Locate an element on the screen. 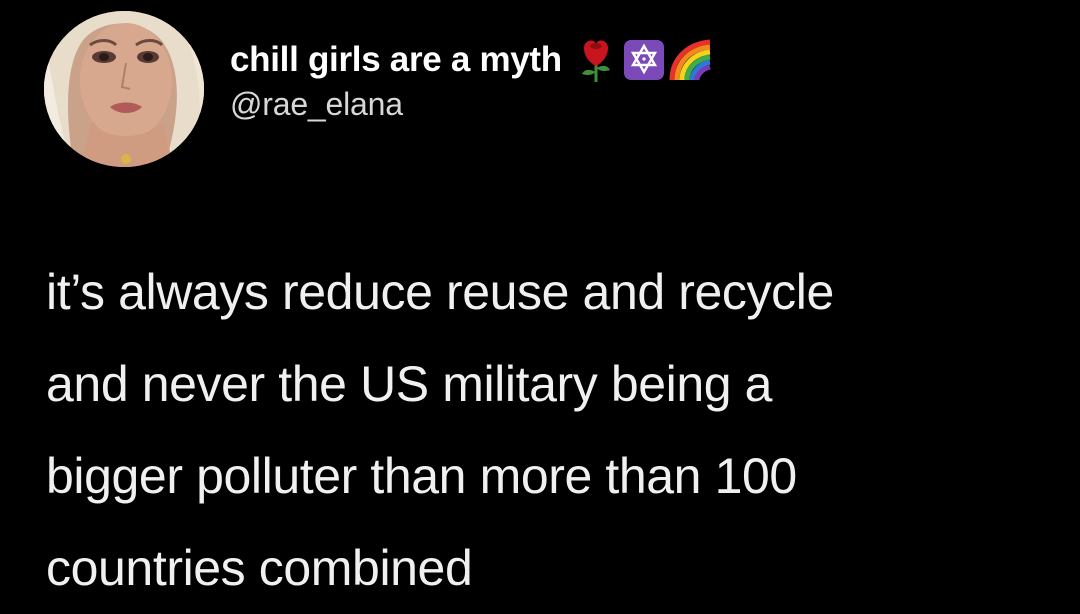  tweet-header: chill girls are a myth @rae_elana is located at coordinates (630, 86).